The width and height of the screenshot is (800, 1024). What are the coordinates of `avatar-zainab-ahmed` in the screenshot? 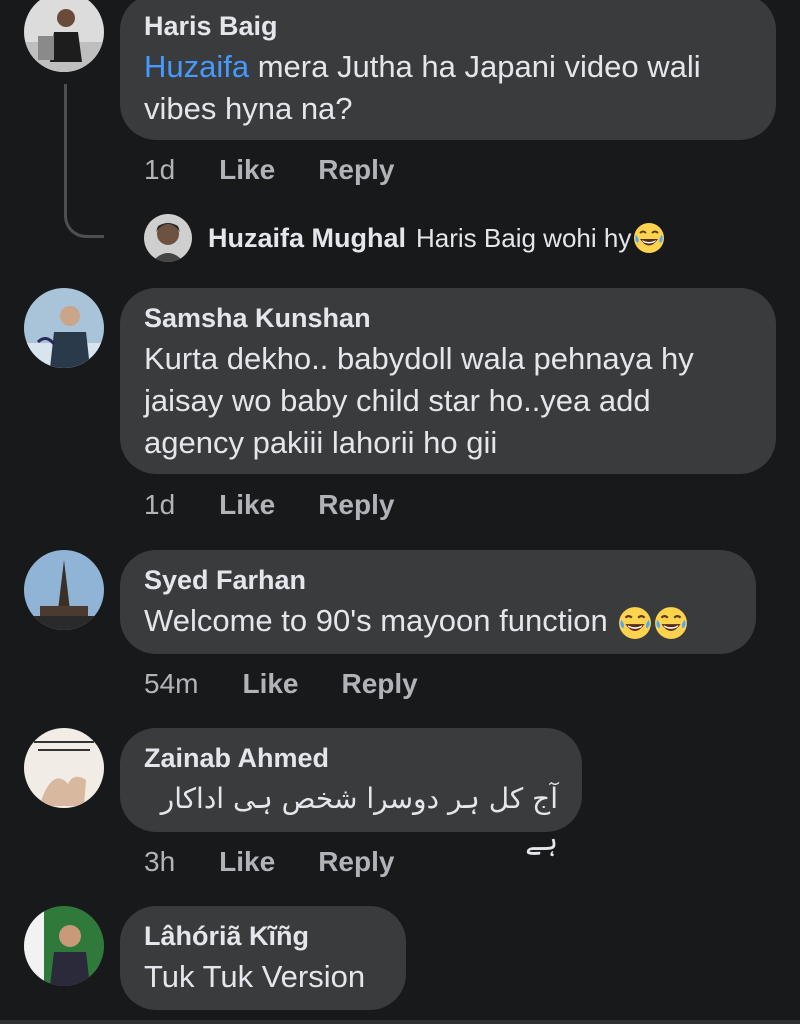 It's located at (64, 768).